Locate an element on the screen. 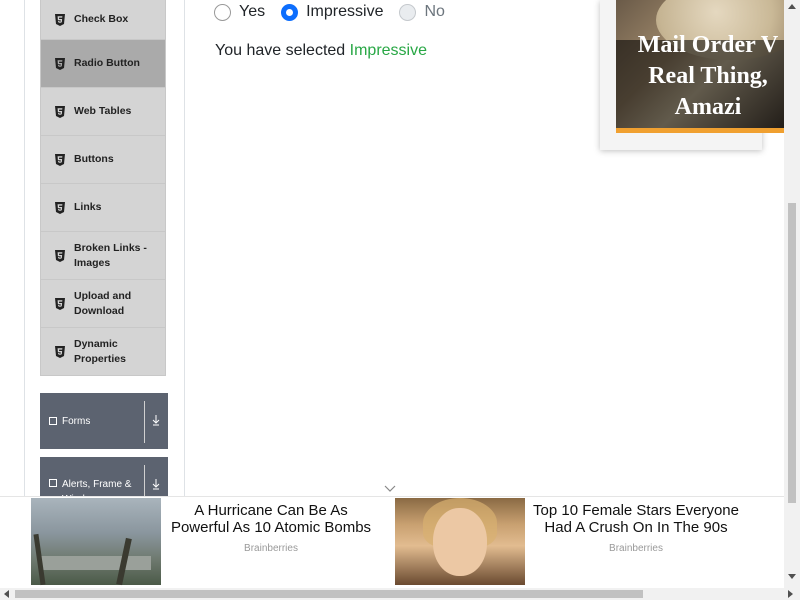 The width and height of the screenshot is (800, 600). chevron-down-icon is located at coordinates (390, 488).